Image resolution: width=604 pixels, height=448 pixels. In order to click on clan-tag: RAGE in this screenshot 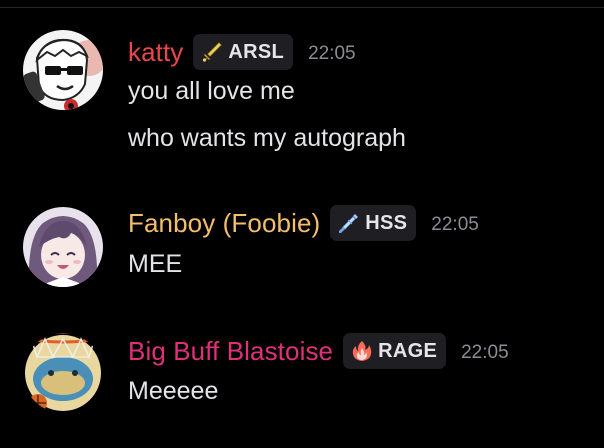, I will do `click(395, 351)`.